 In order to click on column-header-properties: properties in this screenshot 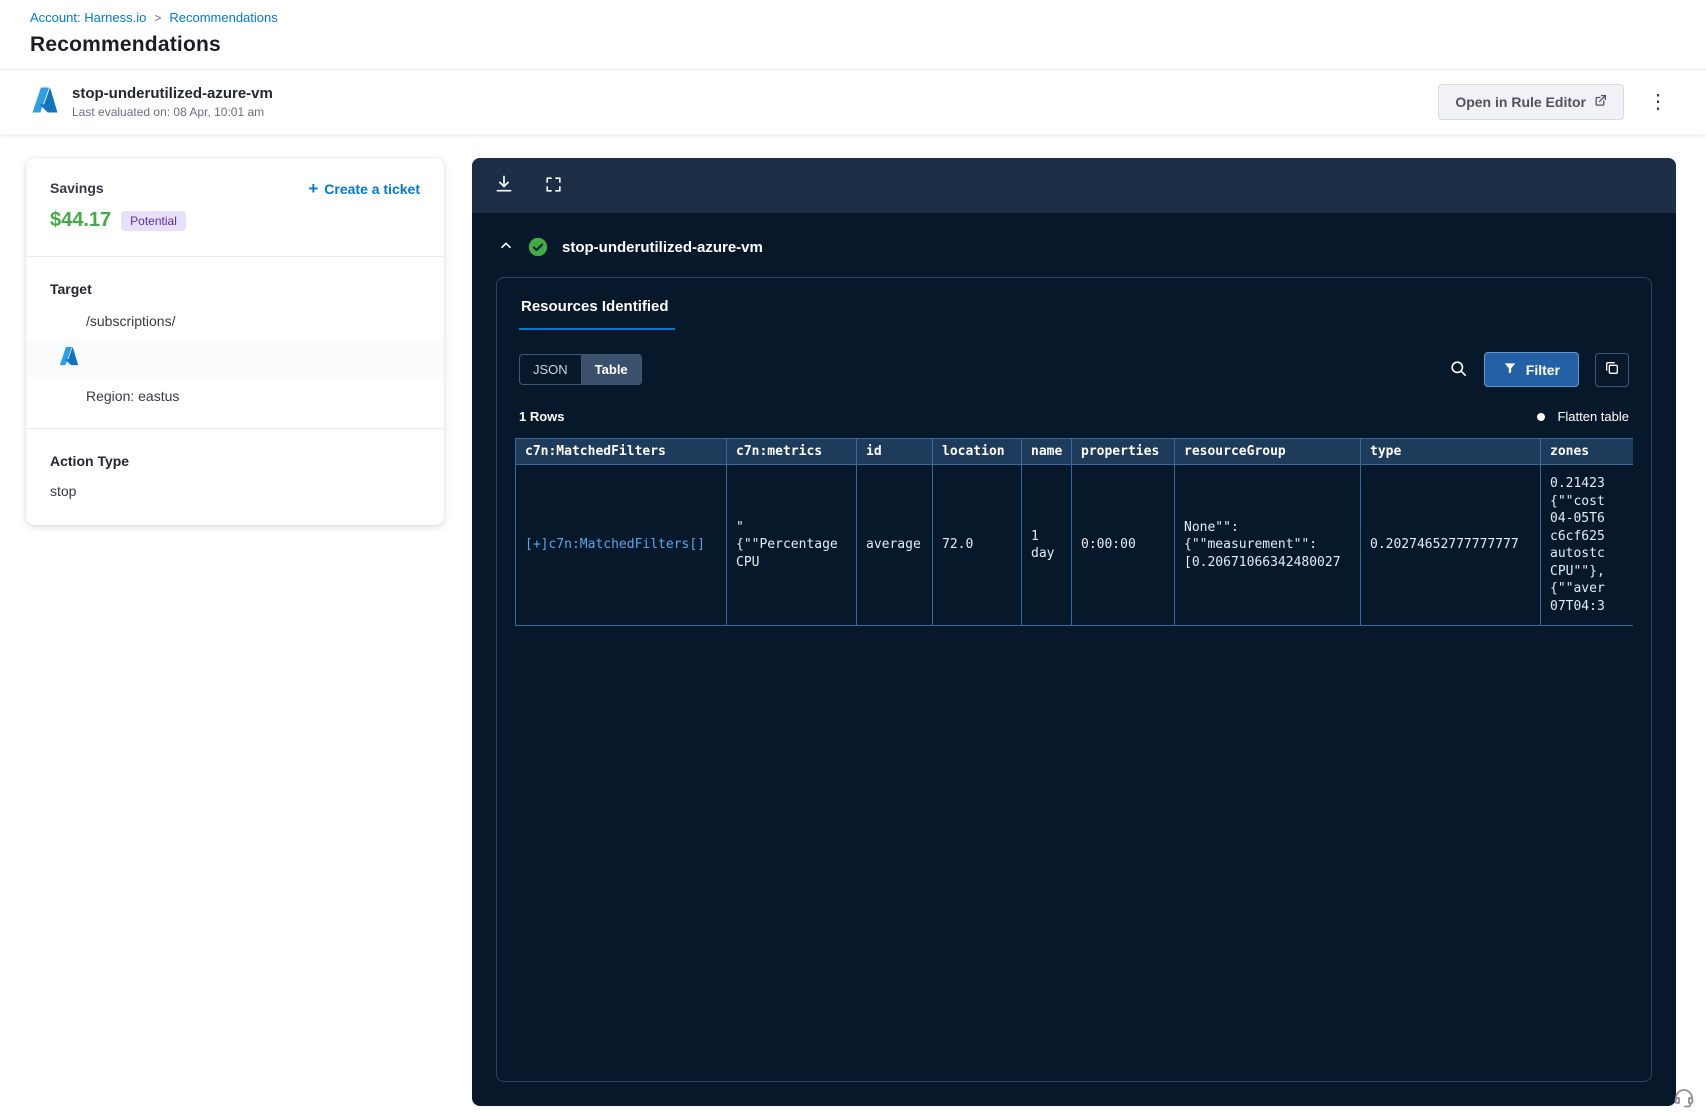, I will do `click(1123, 451)`.